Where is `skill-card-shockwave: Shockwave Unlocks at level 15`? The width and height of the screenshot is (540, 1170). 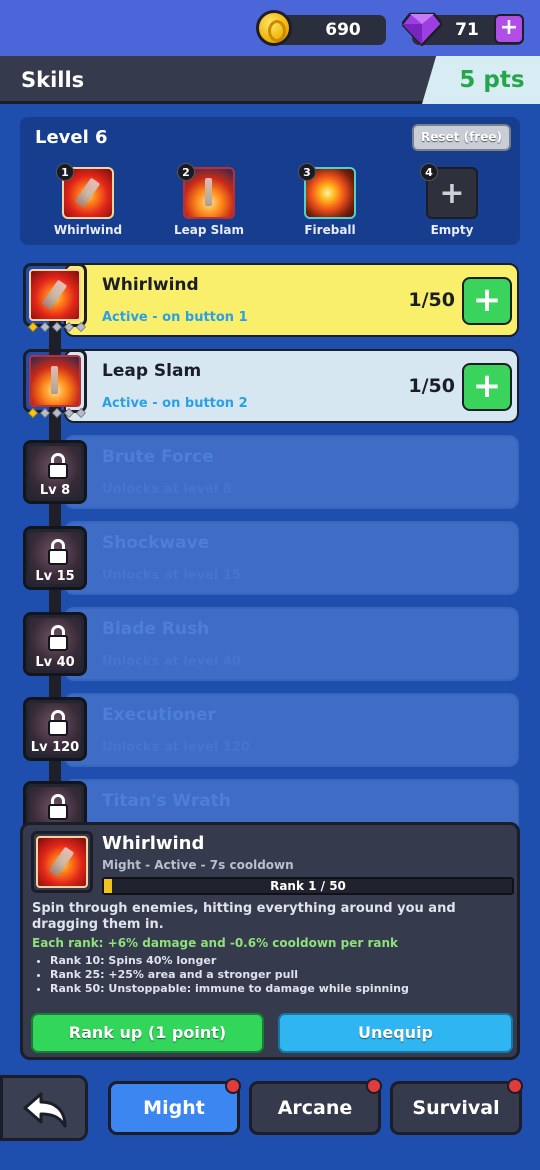
skill-card-shockwave: Shockwave Unlocks at level 15 is located at coordinates (291, 558).